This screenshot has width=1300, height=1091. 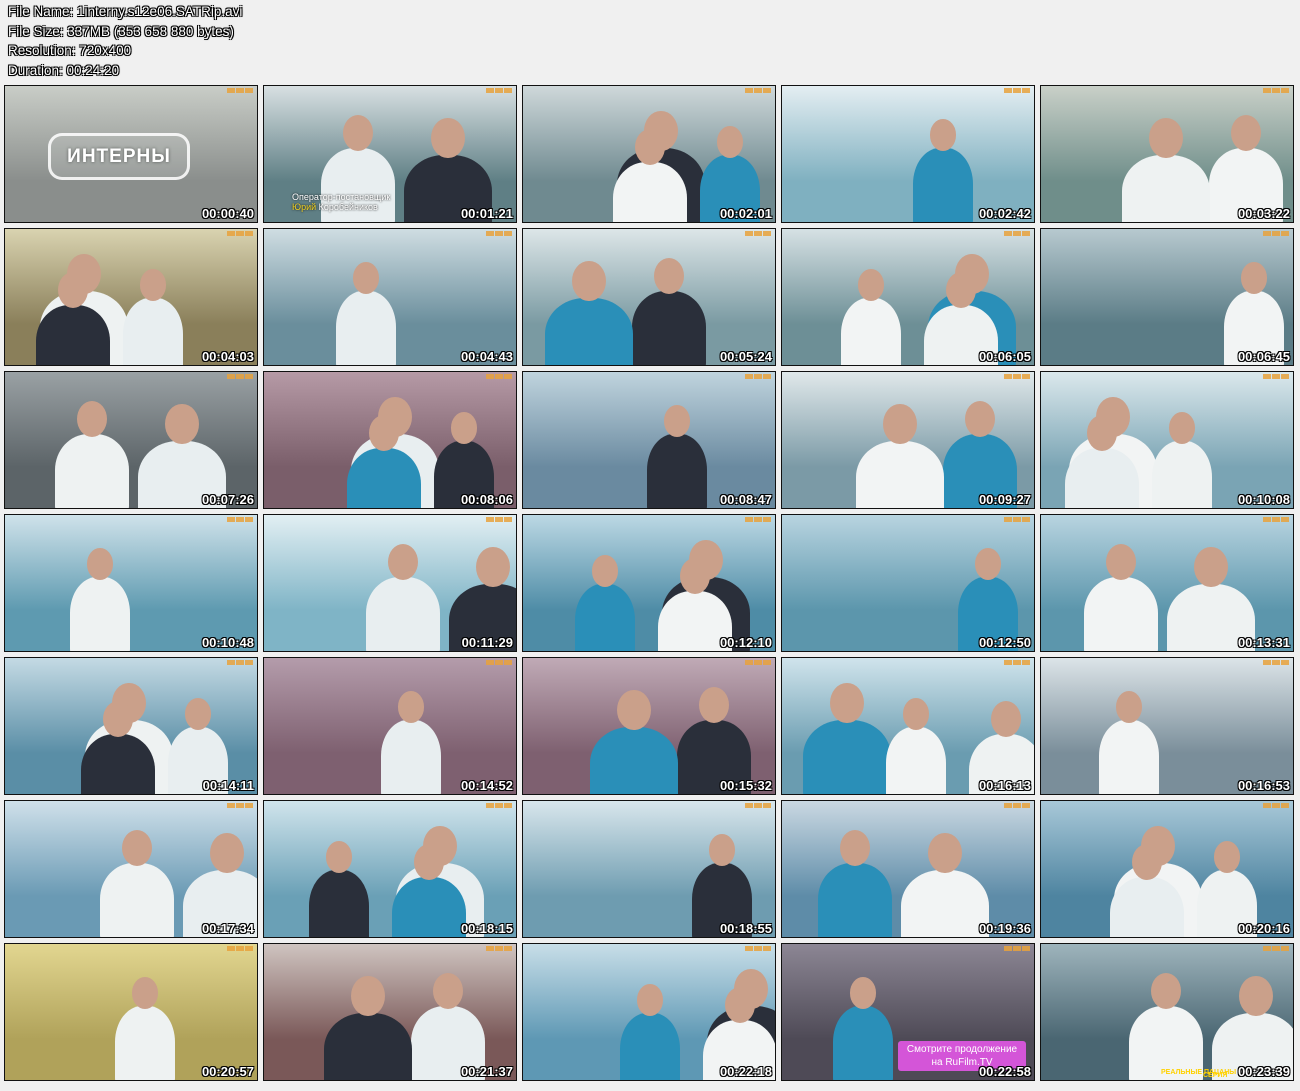 What do you see at coordinates (1004, 785) in the screenshot?
I see `timestamp-label: 00:16:13` at bounding box center [1004, 785].